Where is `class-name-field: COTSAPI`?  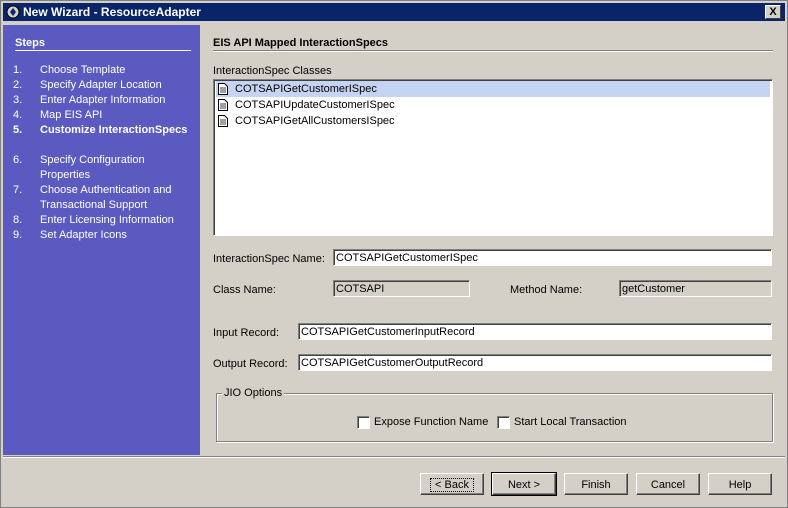 class-name-field: COTSAPI is located at coordinates (401, 288).